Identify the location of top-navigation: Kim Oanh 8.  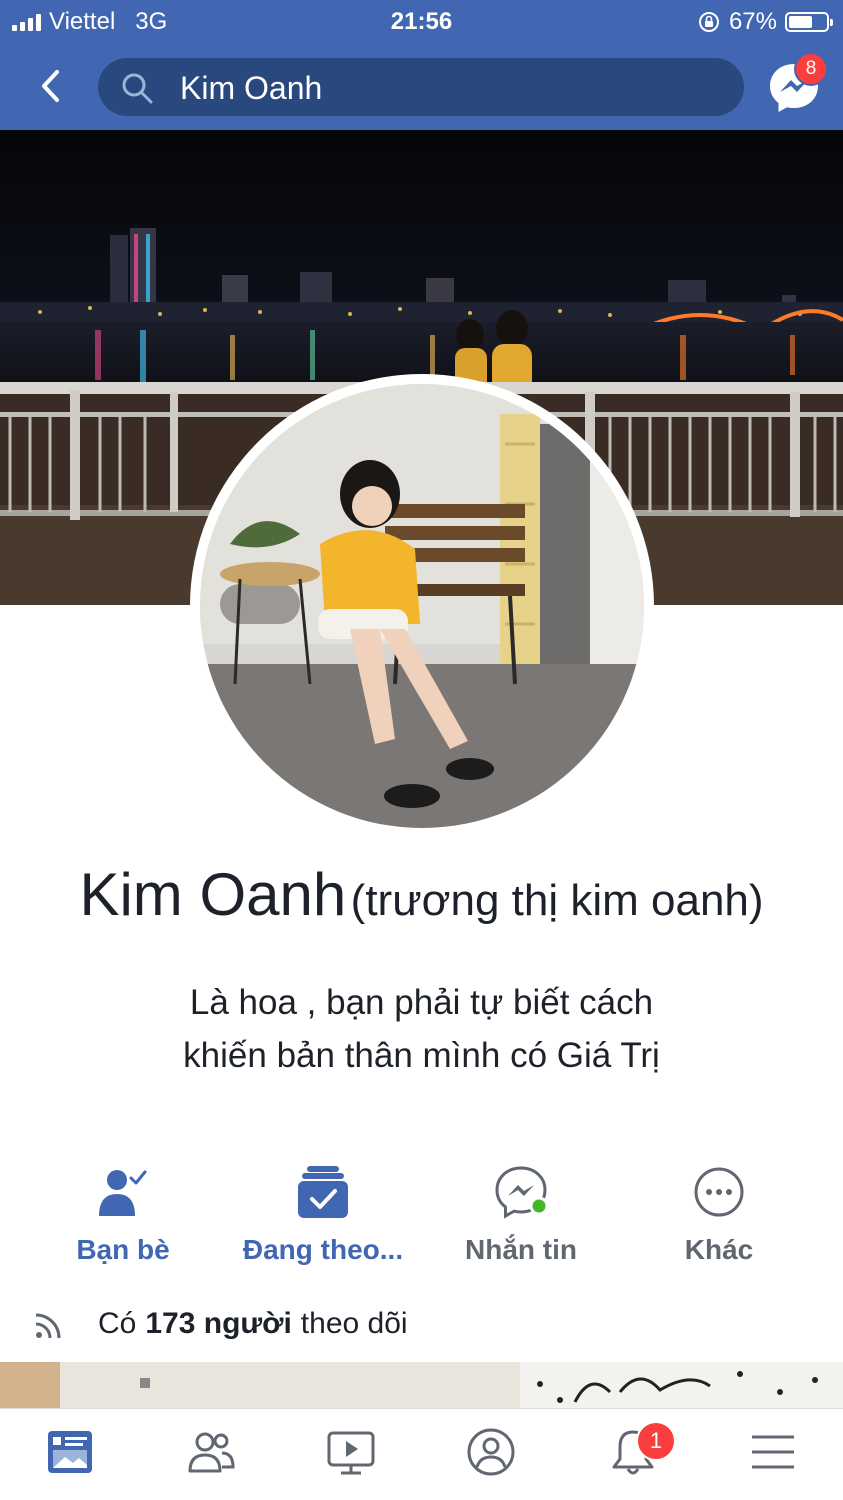
(421, 87).